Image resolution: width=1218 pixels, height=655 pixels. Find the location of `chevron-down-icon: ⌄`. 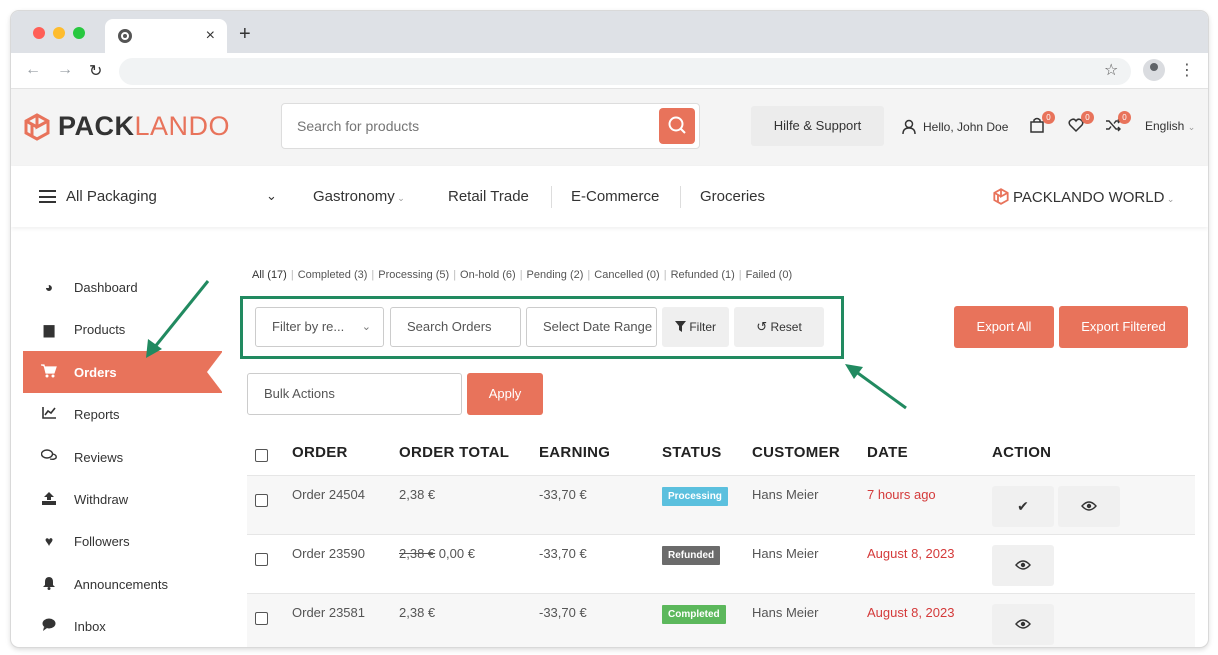

chevron-down-icon: ⌄ is located at coordinates (1191, 127).